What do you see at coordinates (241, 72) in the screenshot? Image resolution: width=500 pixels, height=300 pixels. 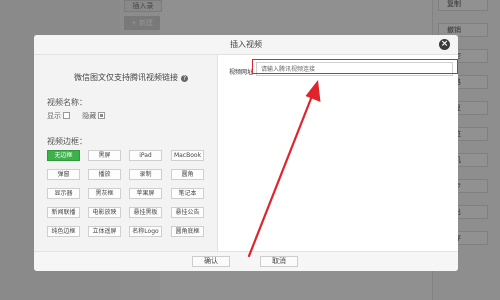 I see `url-label: 视频网址` at bounding box center [241, 72].